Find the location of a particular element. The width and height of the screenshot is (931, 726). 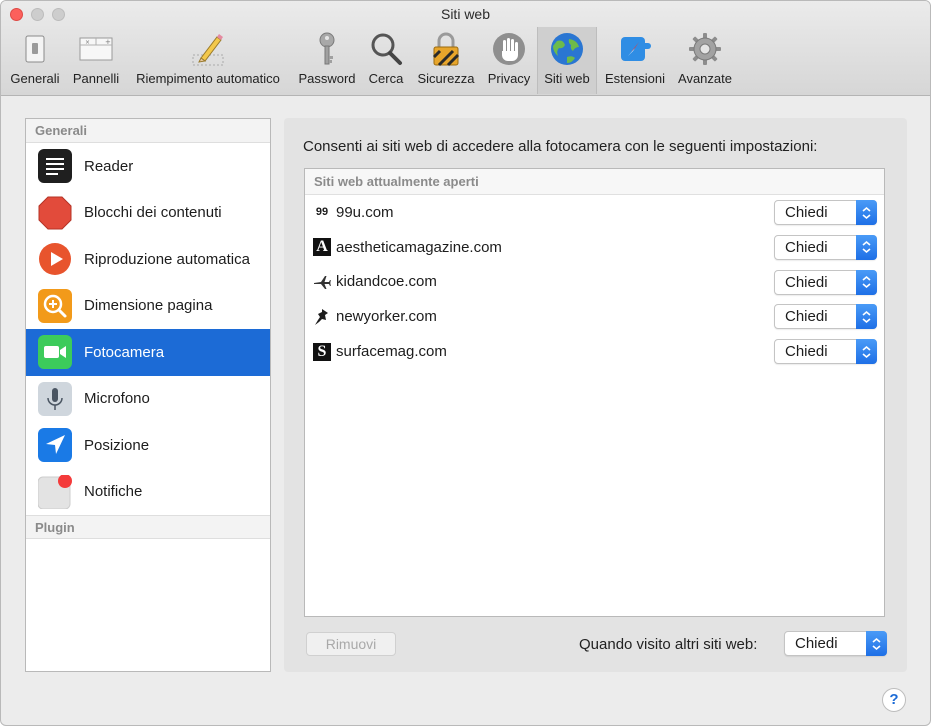

other-sites-label: Quando visito altri siti web: is located at coordinates (668, 644).